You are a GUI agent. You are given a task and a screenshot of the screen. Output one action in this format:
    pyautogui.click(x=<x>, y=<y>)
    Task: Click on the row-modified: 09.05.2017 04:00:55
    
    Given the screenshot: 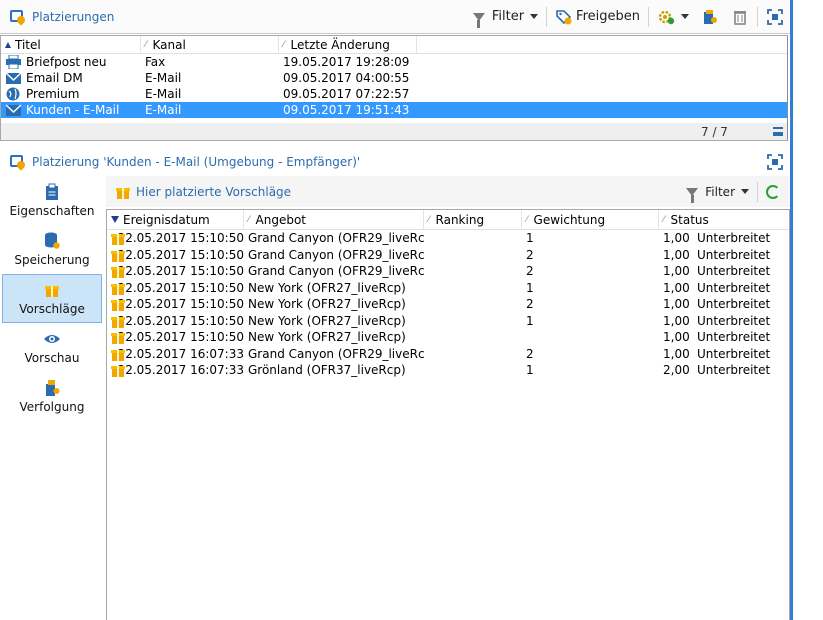 What is the action you would take?
    pyautogui.click(x=346, y=78)
    